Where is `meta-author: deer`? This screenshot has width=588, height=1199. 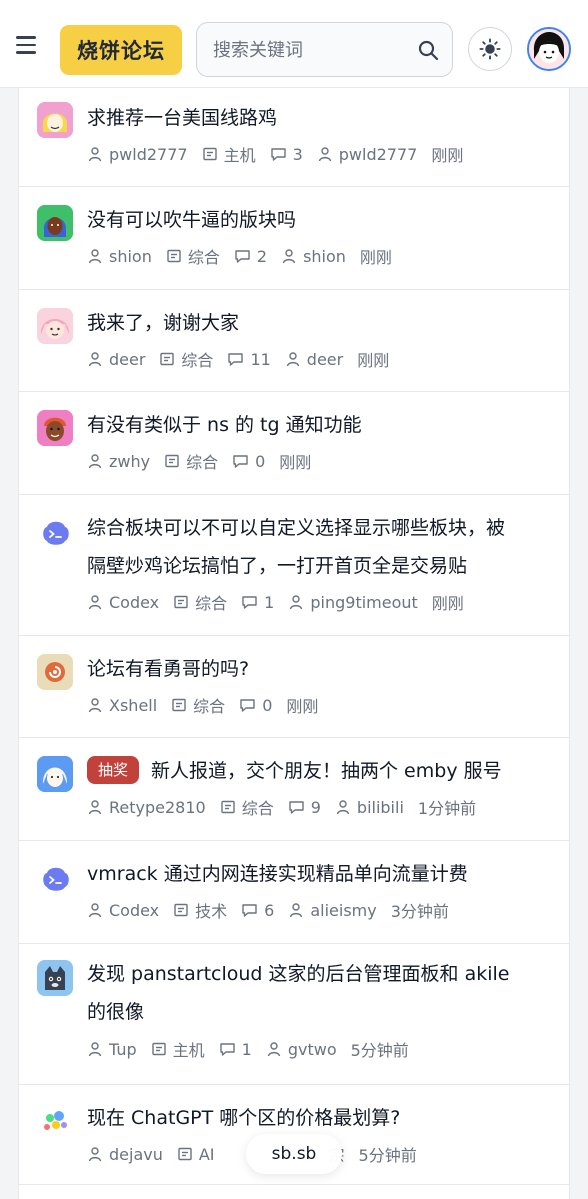
meta-author: deer is located at coordinates (116, 359).